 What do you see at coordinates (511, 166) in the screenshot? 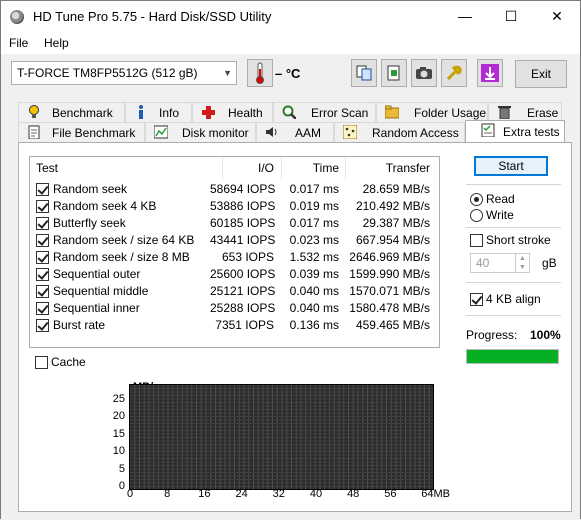
I see `start-button: Start` at bounding box center [511, 166].